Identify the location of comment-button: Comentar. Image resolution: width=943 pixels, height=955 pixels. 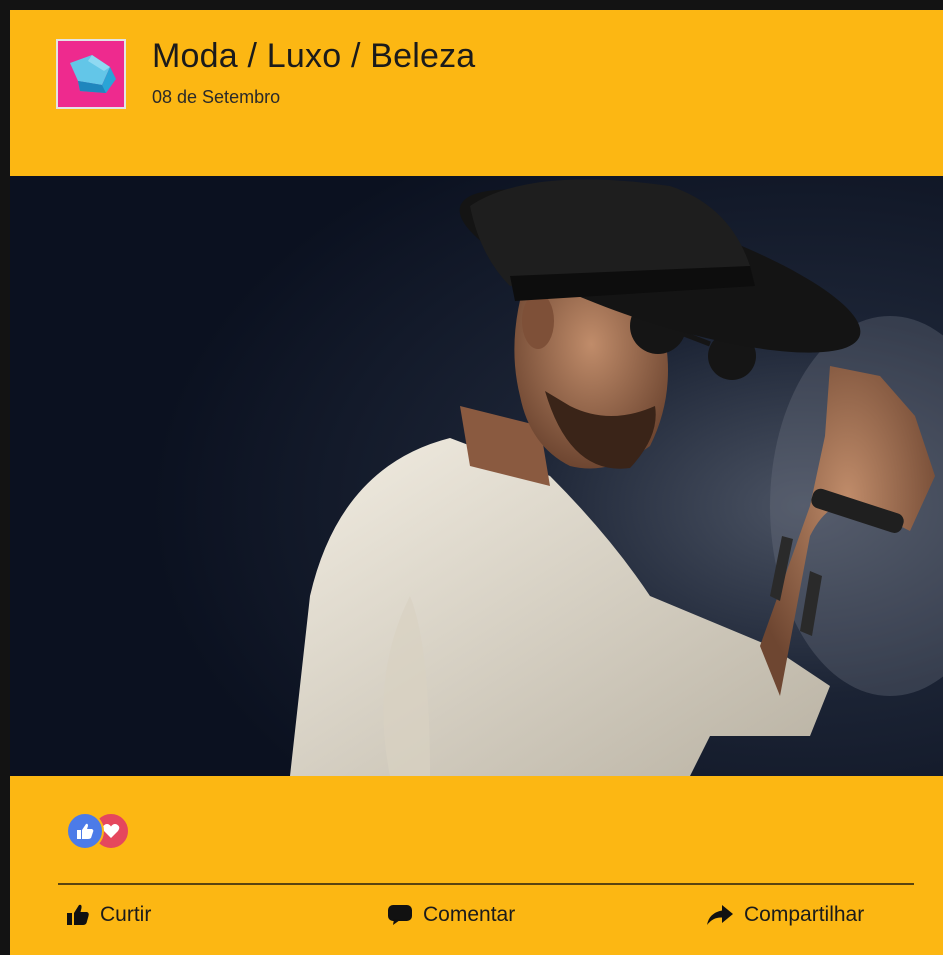
(451, 915).